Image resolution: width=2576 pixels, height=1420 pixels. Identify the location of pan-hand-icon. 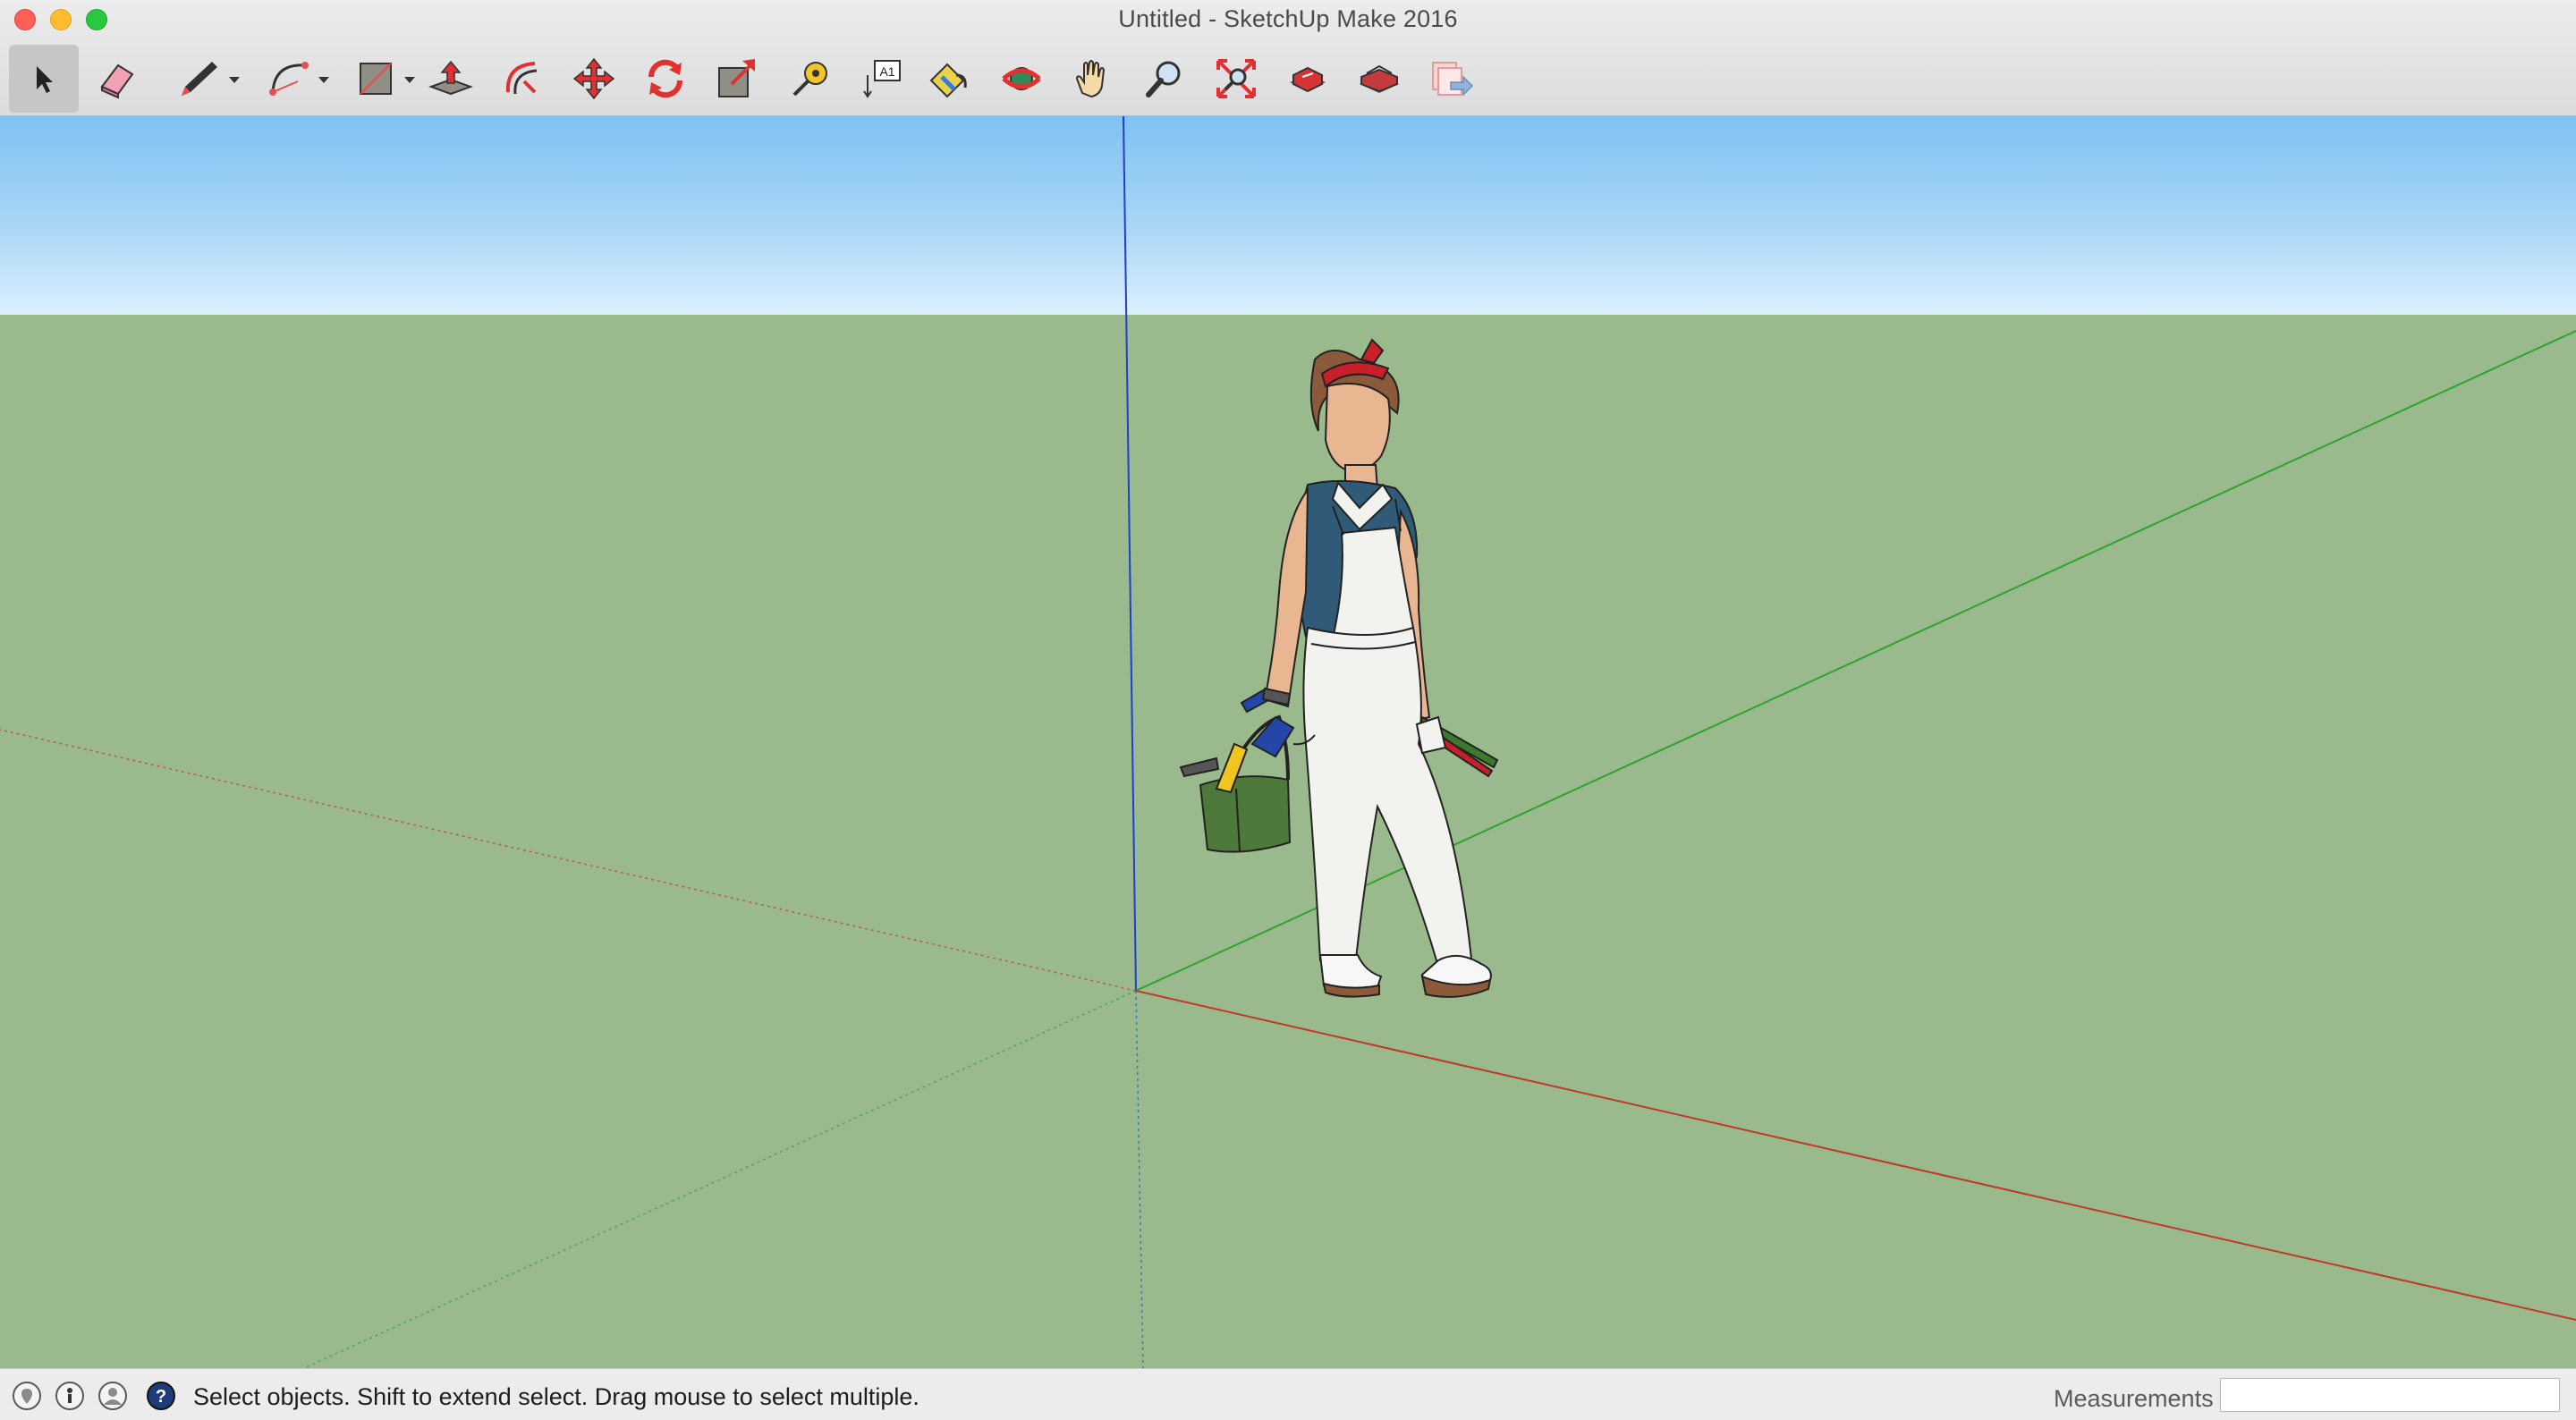
(1093, 78).